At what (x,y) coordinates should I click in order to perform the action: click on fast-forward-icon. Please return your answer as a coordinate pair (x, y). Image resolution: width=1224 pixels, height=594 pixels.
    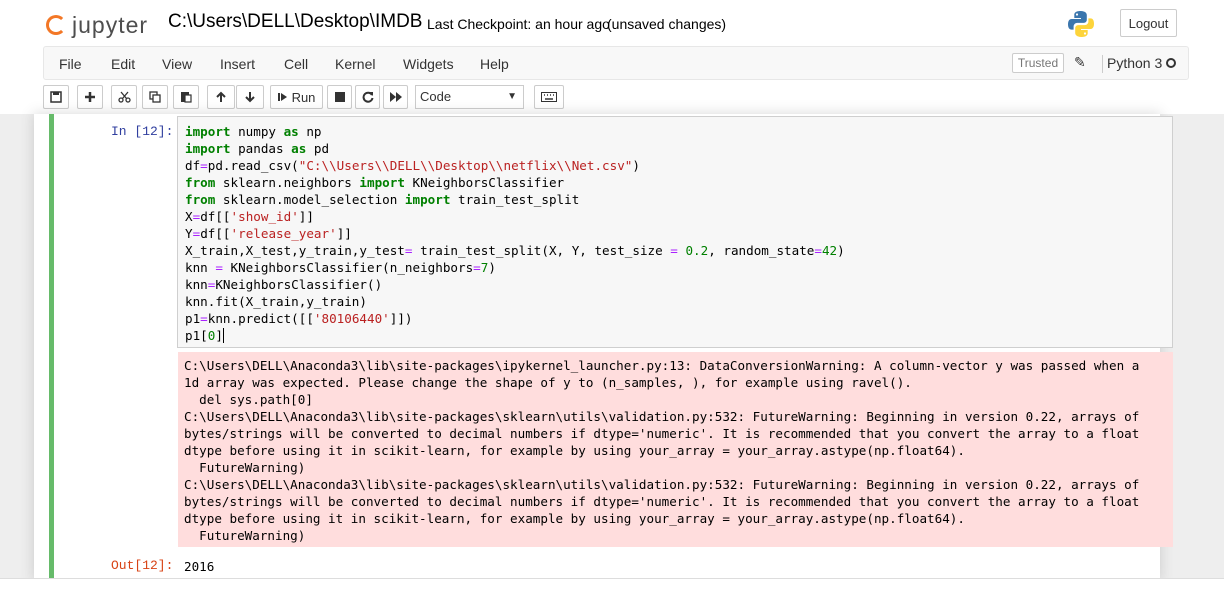
    Looking at the image, I should click on (395, 97).